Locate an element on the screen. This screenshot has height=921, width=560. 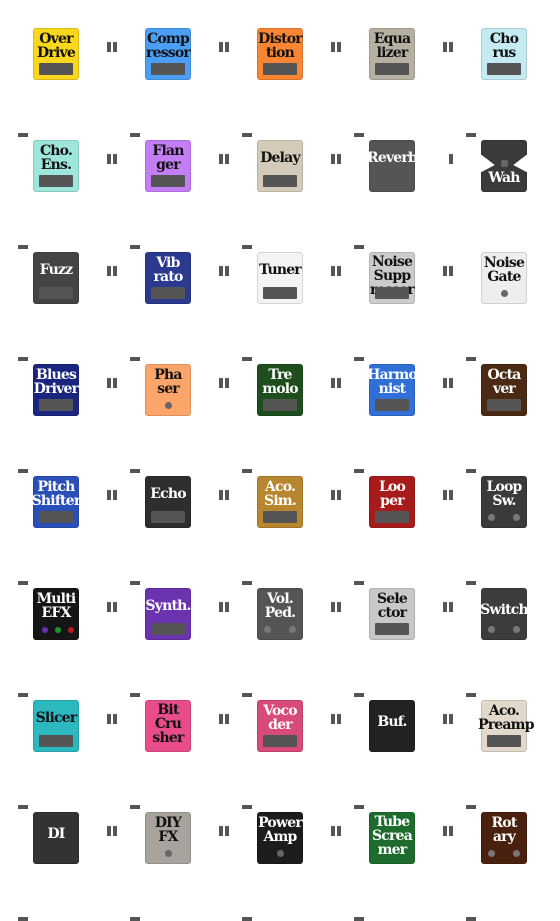
pedal-sticker: Pitch Shifter is located at coordinates (58, 526).